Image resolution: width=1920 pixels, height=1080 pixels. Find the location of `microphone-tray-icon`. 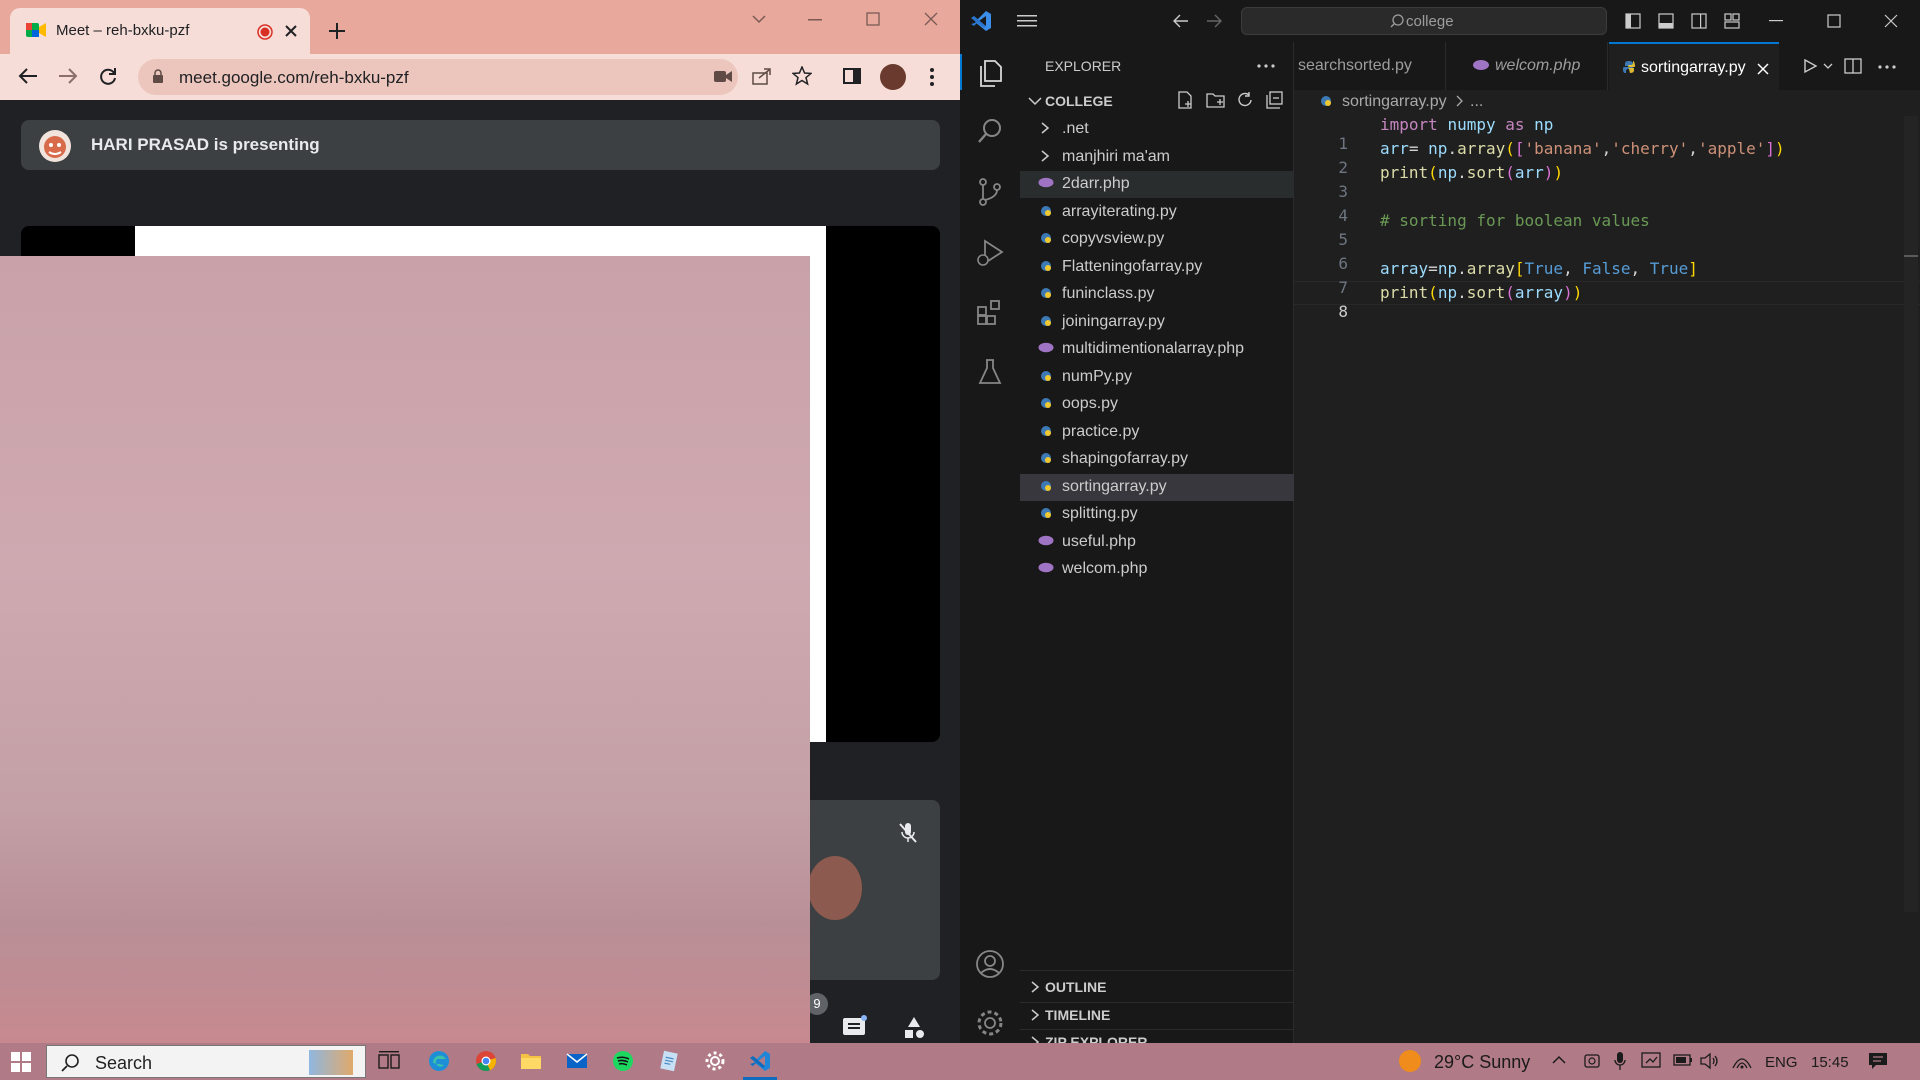

microphone-tray-icon is located at coordinates (1620, 1061).